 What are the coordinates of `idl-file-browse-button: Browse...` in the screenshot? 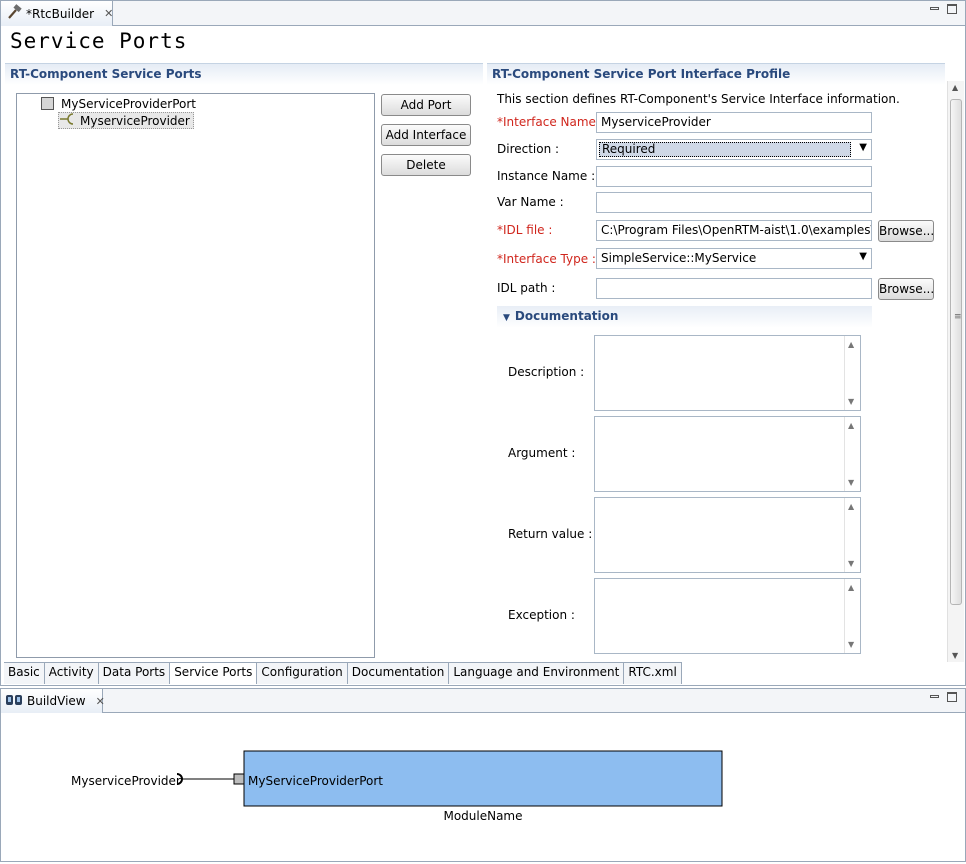 It's located at (906, 231).